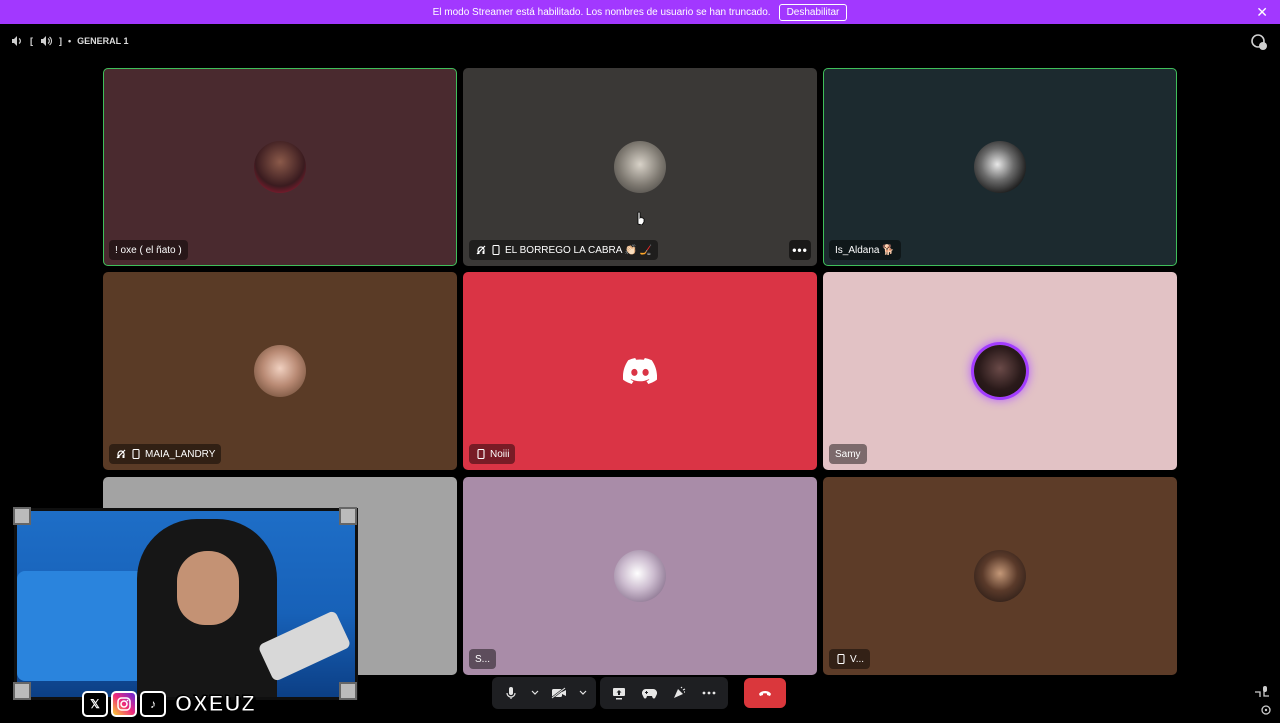  I want to click on participant-tile: ! oxe ( el ñato ), so click(280, 167).